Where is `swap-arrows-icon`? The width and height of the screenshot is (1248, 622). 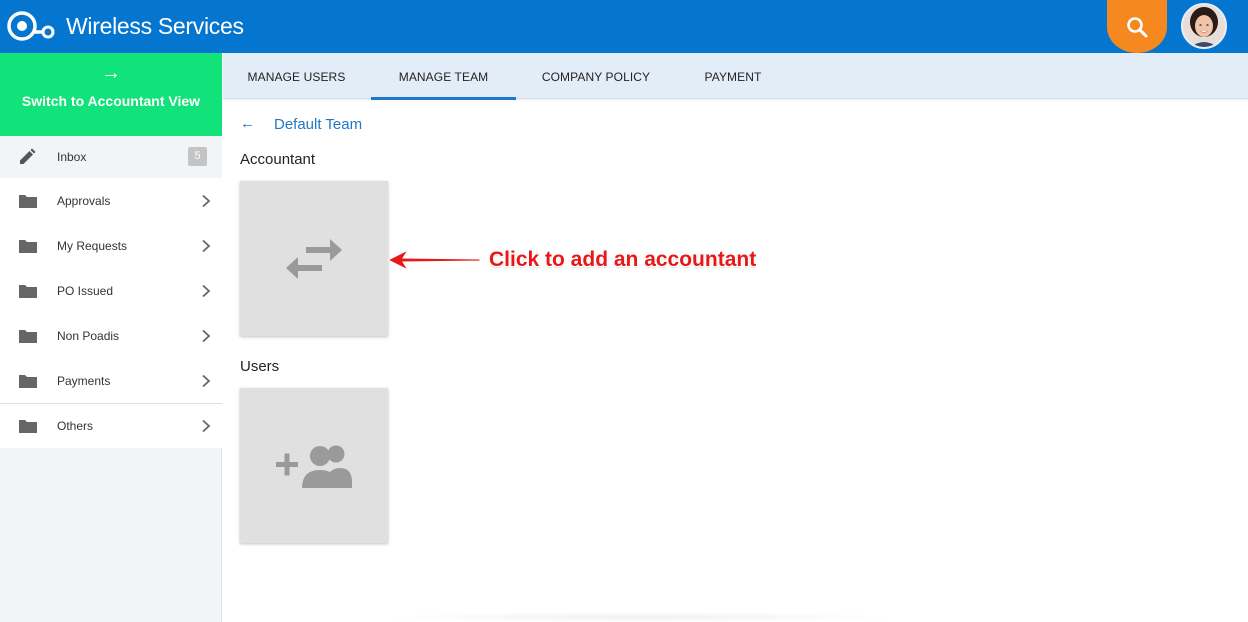 swap-arrows-icon is located at coordinates (314, 258).